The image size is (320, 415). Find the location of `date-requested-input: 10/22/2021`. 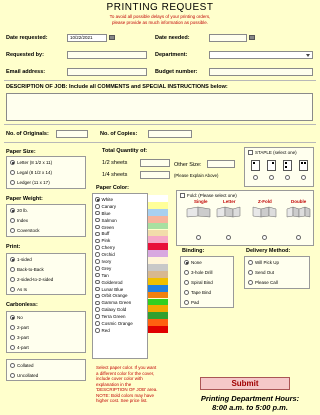

date-requested-input: 10/22/2021 is located at coordinates (87, 38).